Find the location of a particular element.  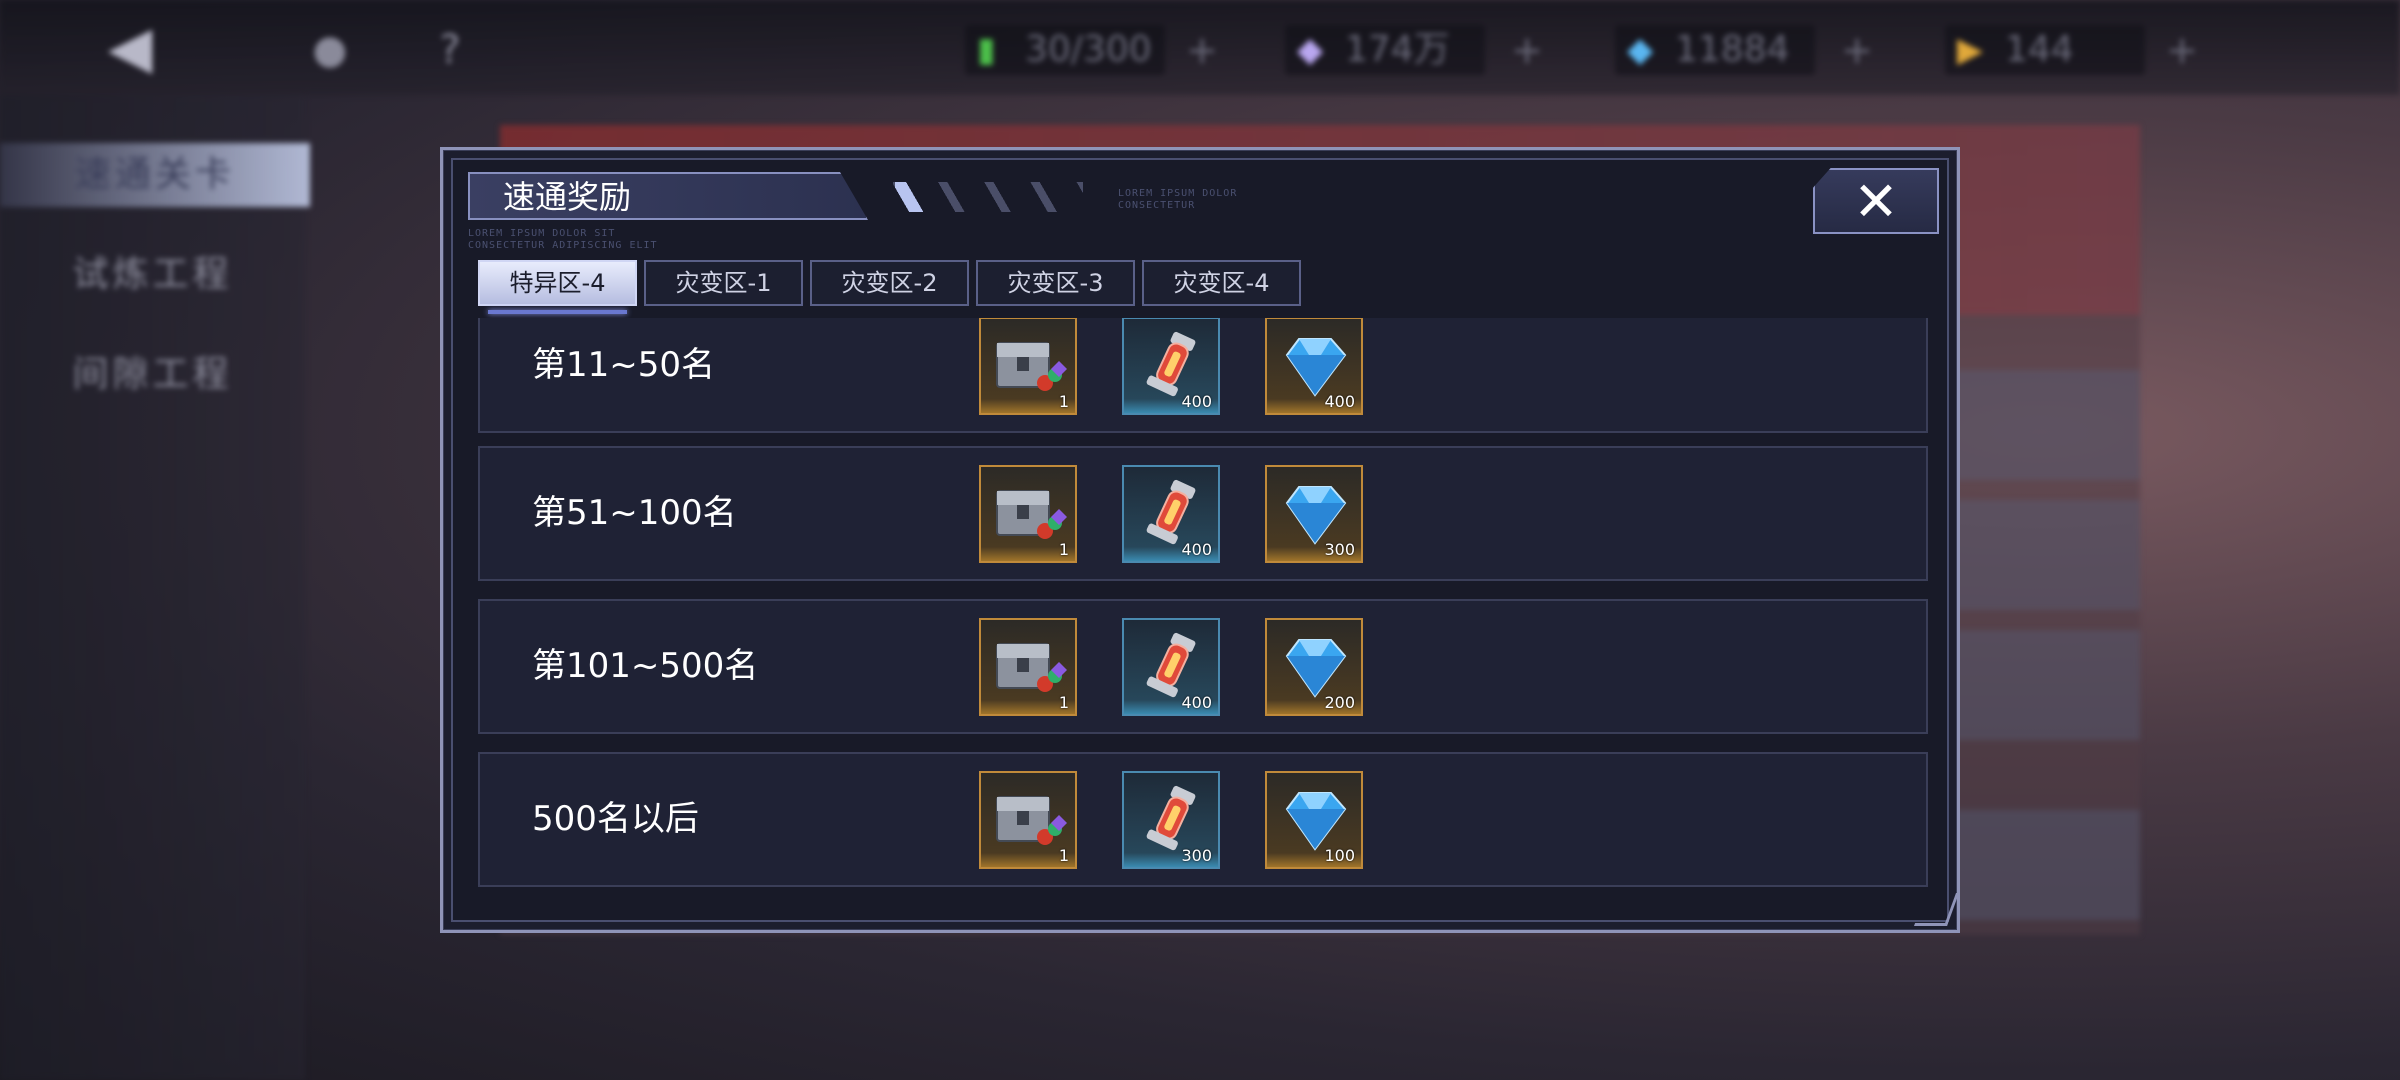

sidebar-item-speedrun: 速通关卡 is located at coordinates (155, 175).